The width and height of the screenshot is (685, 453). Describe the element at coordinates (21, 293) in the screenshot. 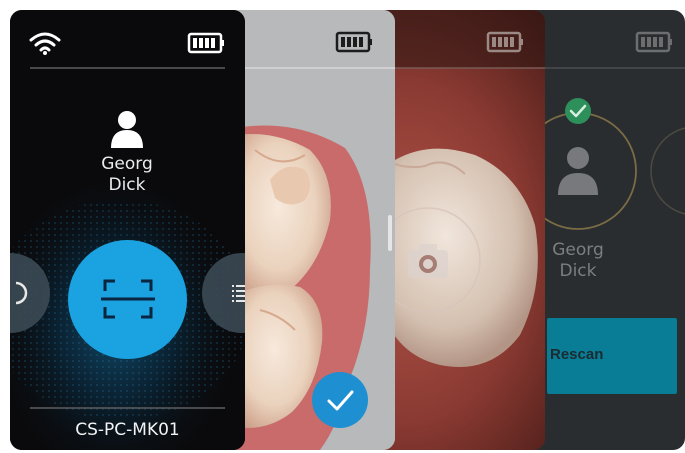

I see `refresh-icon` at that location.